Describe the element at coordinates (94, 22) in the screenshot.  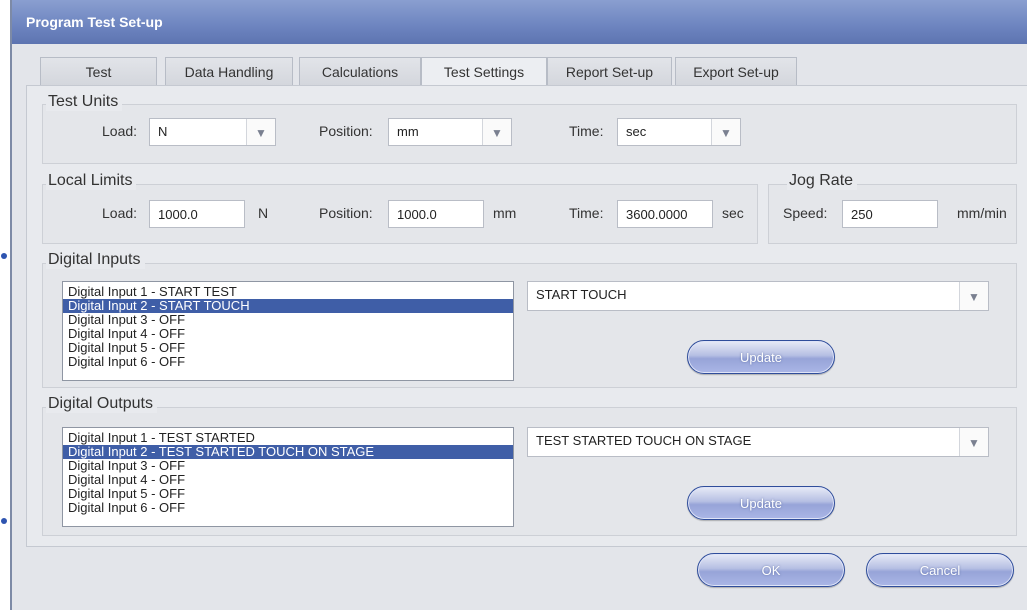
I see `window-title: Program Test Set-up` at that location.